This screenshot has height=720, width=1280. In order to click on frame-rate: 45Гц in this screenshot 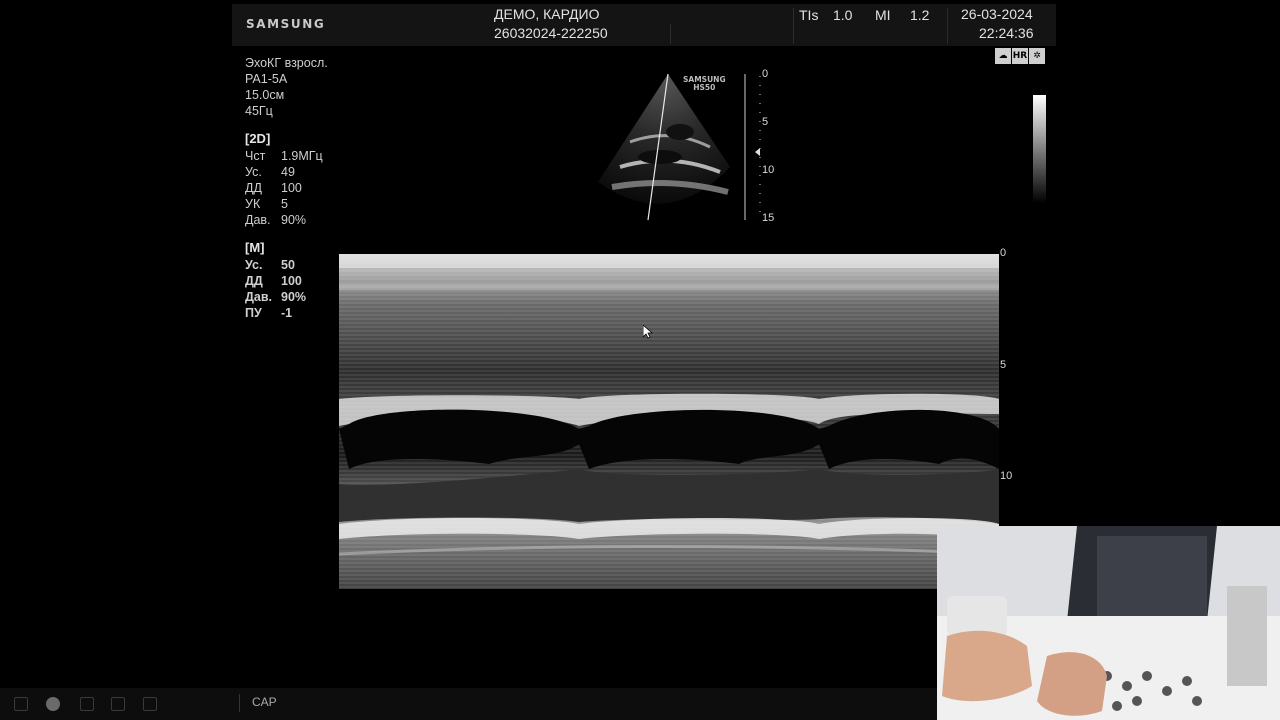, I will do `click(259, 111)`.